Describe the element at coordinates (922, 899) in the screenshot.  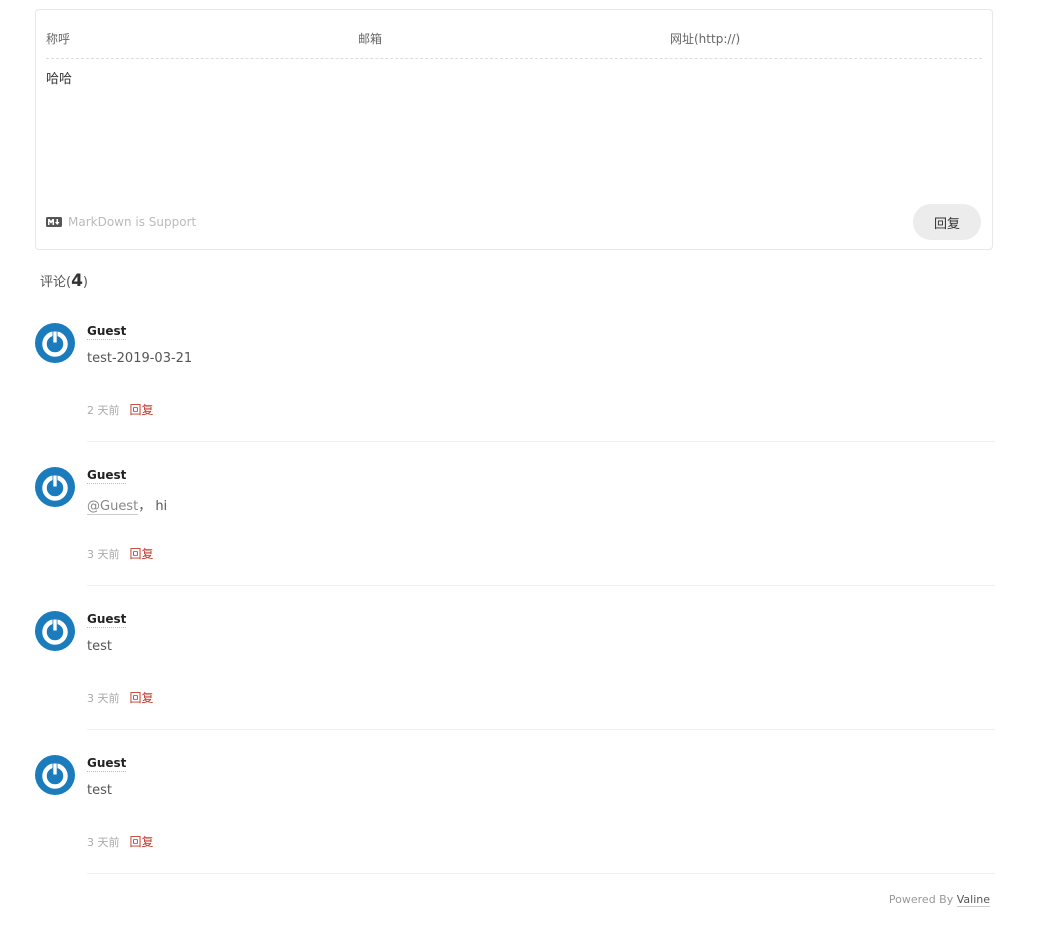
I see `powered-prefix: Powered By` at that location.